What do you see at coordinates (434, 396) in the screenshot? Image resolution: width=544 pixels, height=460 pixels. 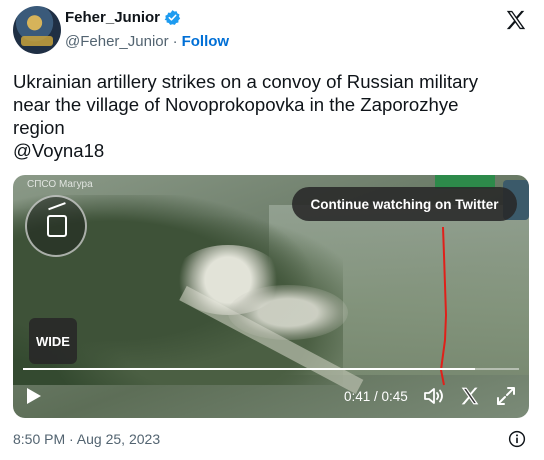 I see `volume-icon` at bounding box center [434, 396].